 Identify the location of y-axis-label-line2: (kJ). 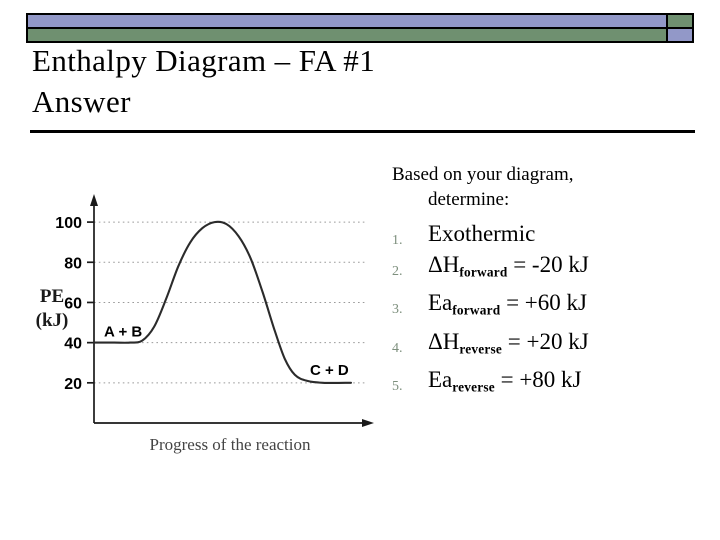
(52, 320).